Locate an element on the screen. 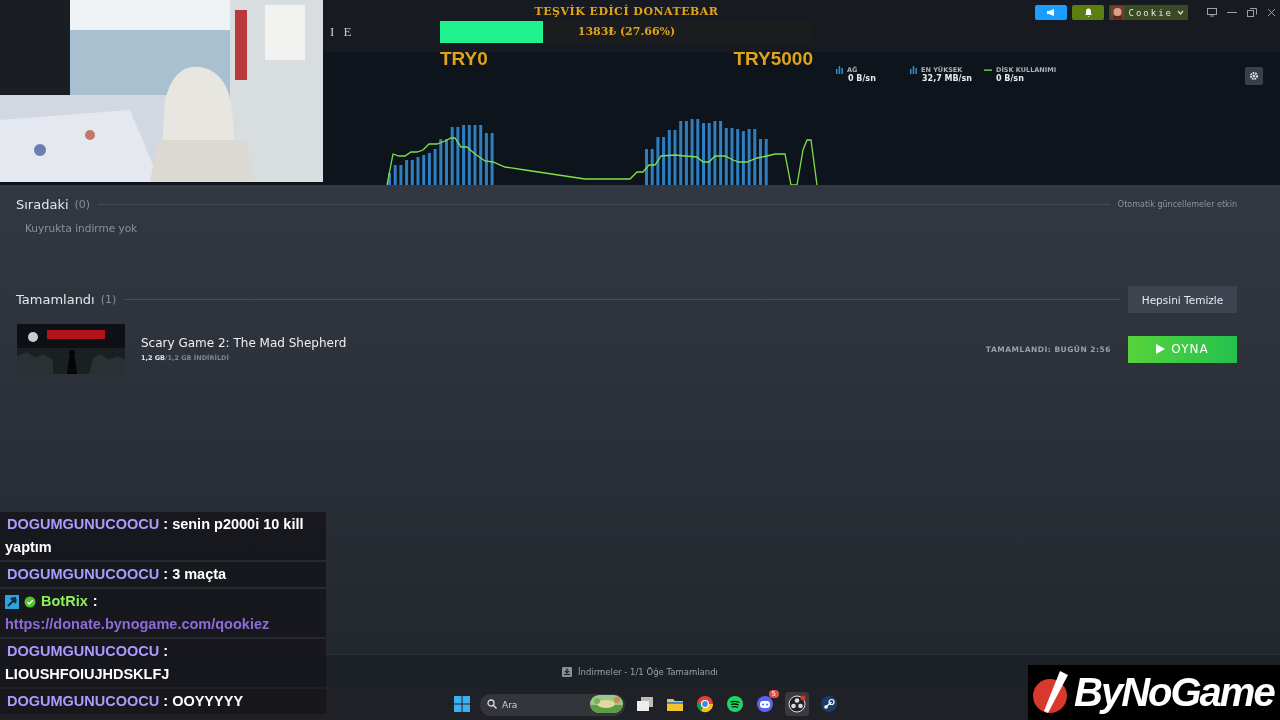 The width and height of the screenshot is (1280, 720). section-count: (0) is located at coordinates (82, 204).